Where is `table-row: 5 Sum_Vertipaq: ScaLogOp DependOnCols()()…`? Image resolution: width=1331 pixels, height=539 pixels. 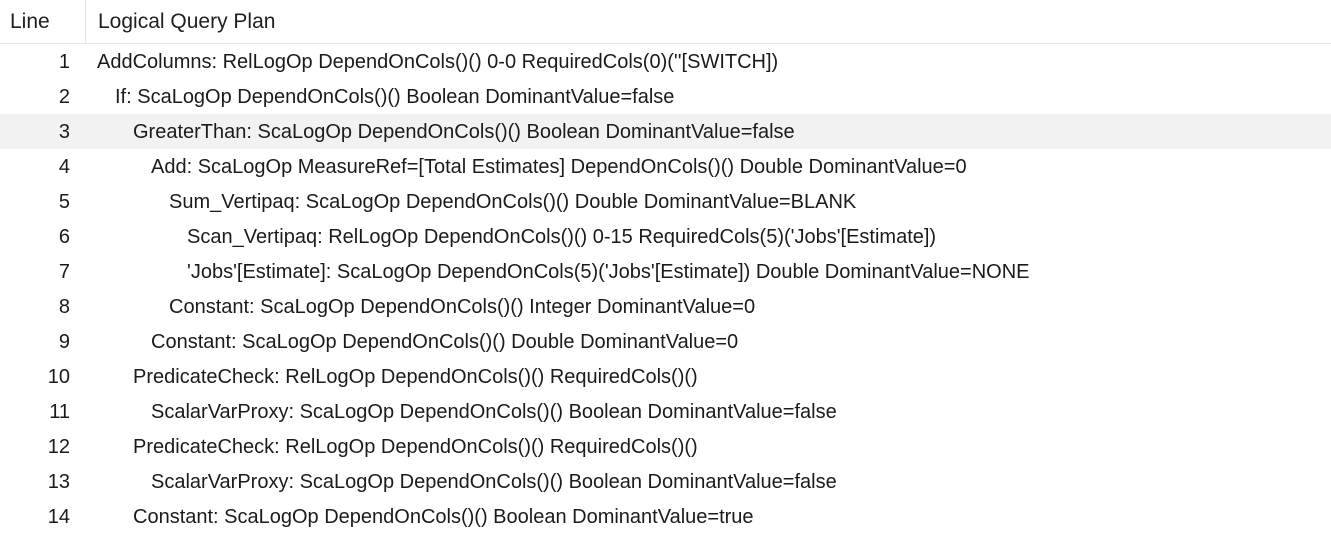 table-row: 5 Sum_Vertipaq: ScaLogOp DependOnCols()()… is located at coordinates (665, 201).